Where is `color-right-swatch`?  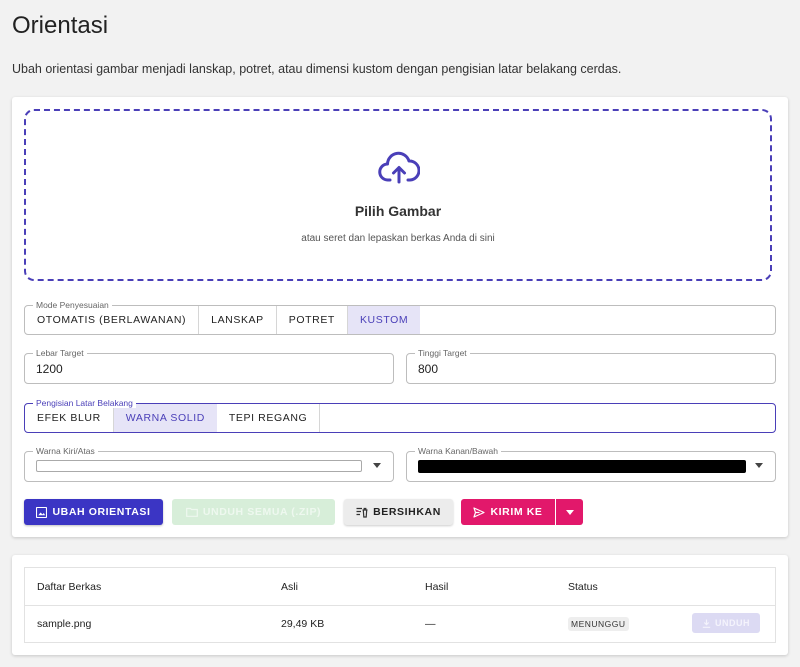 color-right-swatch is located at coordinates (582, 466).